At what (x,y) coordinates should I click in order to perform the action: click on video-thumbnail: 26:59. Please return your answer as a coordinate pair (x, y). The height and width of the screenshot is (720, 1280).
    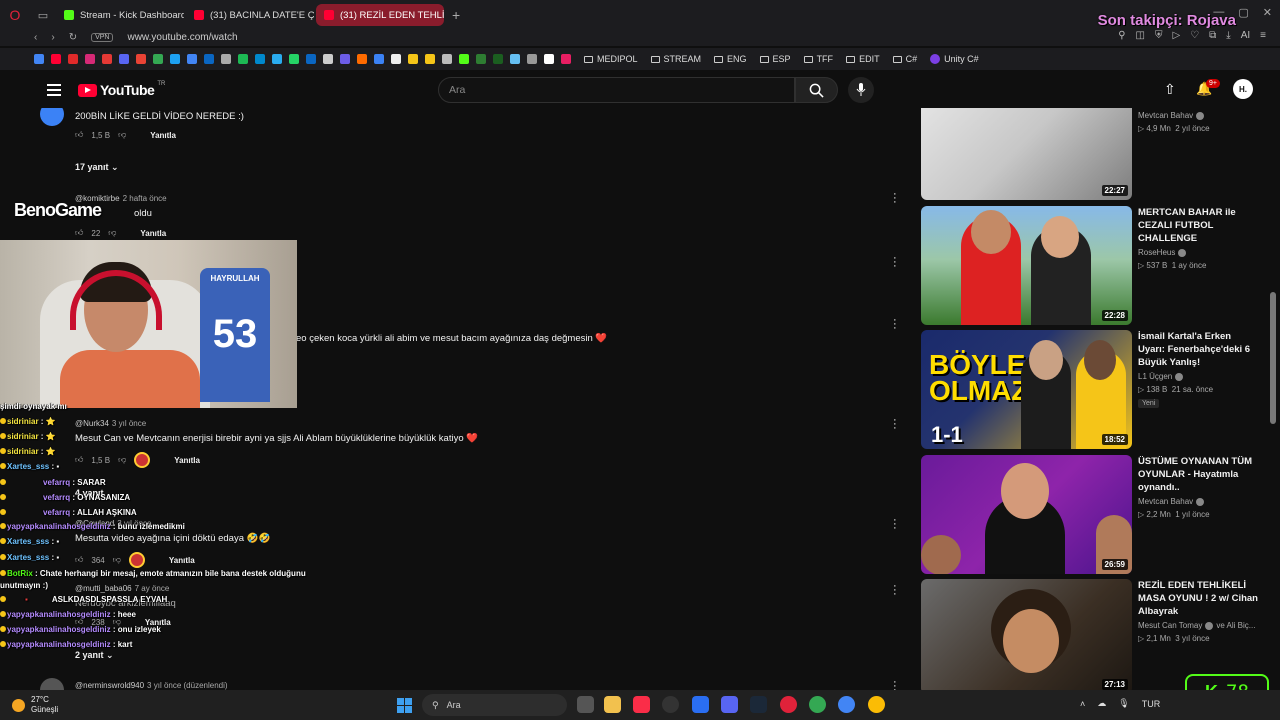
    Looking at the image, I should click on (1026, 514).